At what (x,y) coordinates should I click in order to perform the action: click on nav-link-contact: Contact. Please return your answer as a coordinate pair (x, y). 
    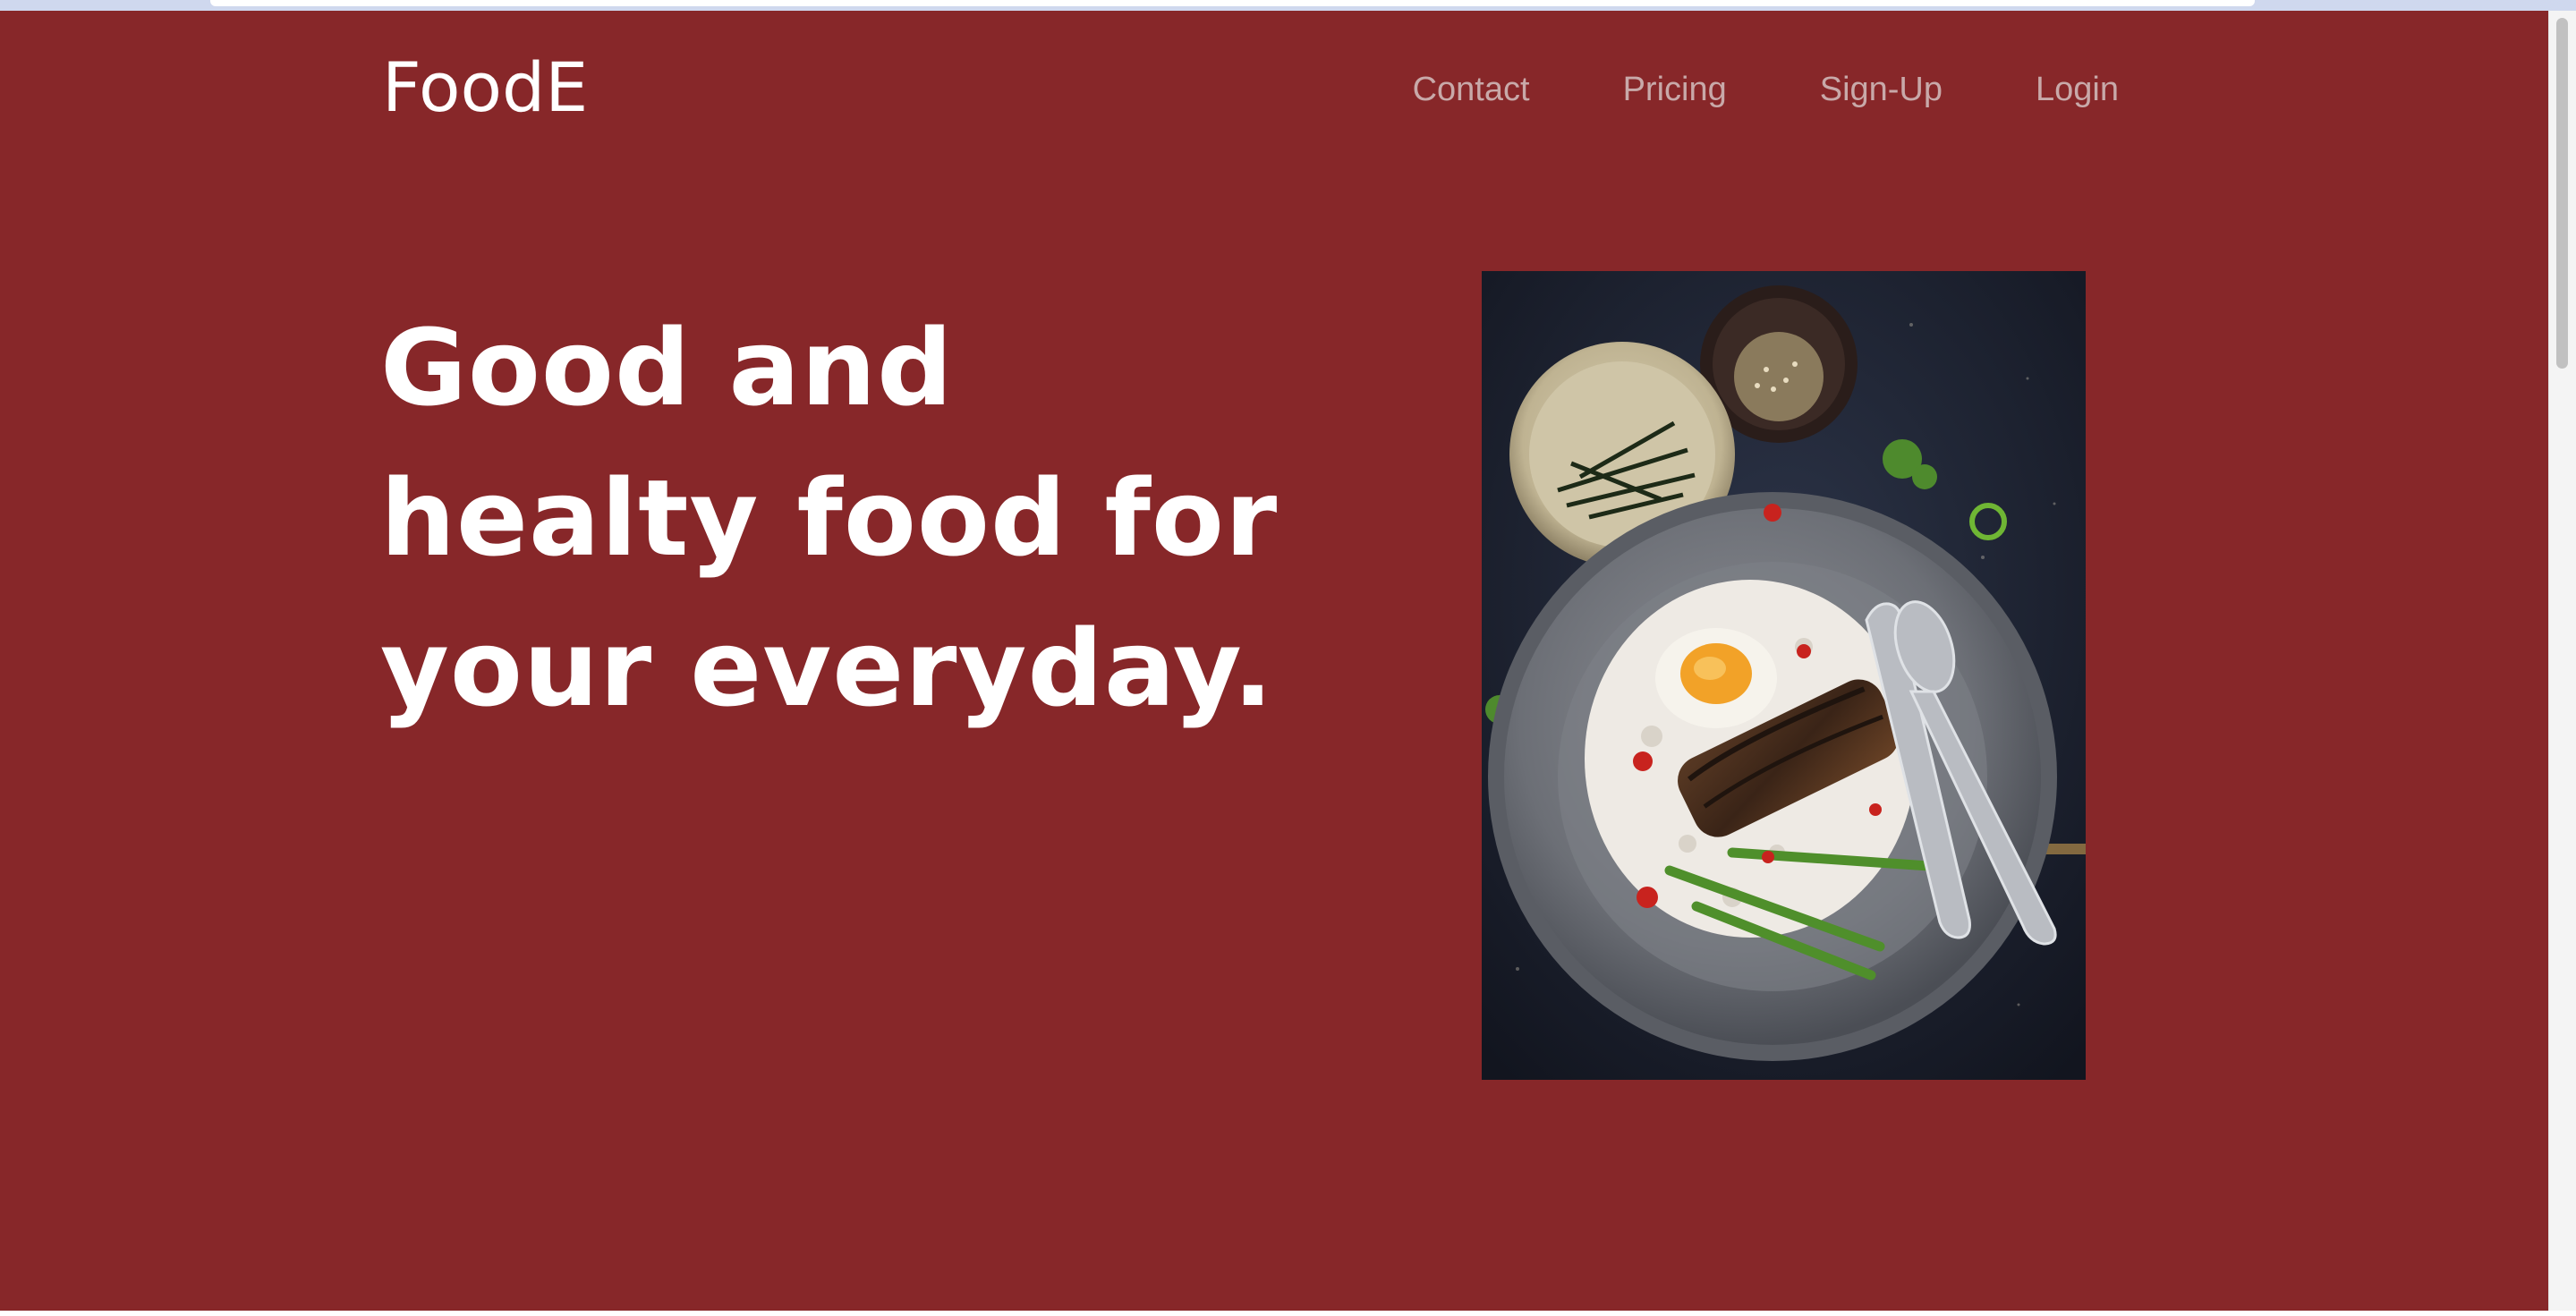
    Looking at the image, I should click on (1471, 89).